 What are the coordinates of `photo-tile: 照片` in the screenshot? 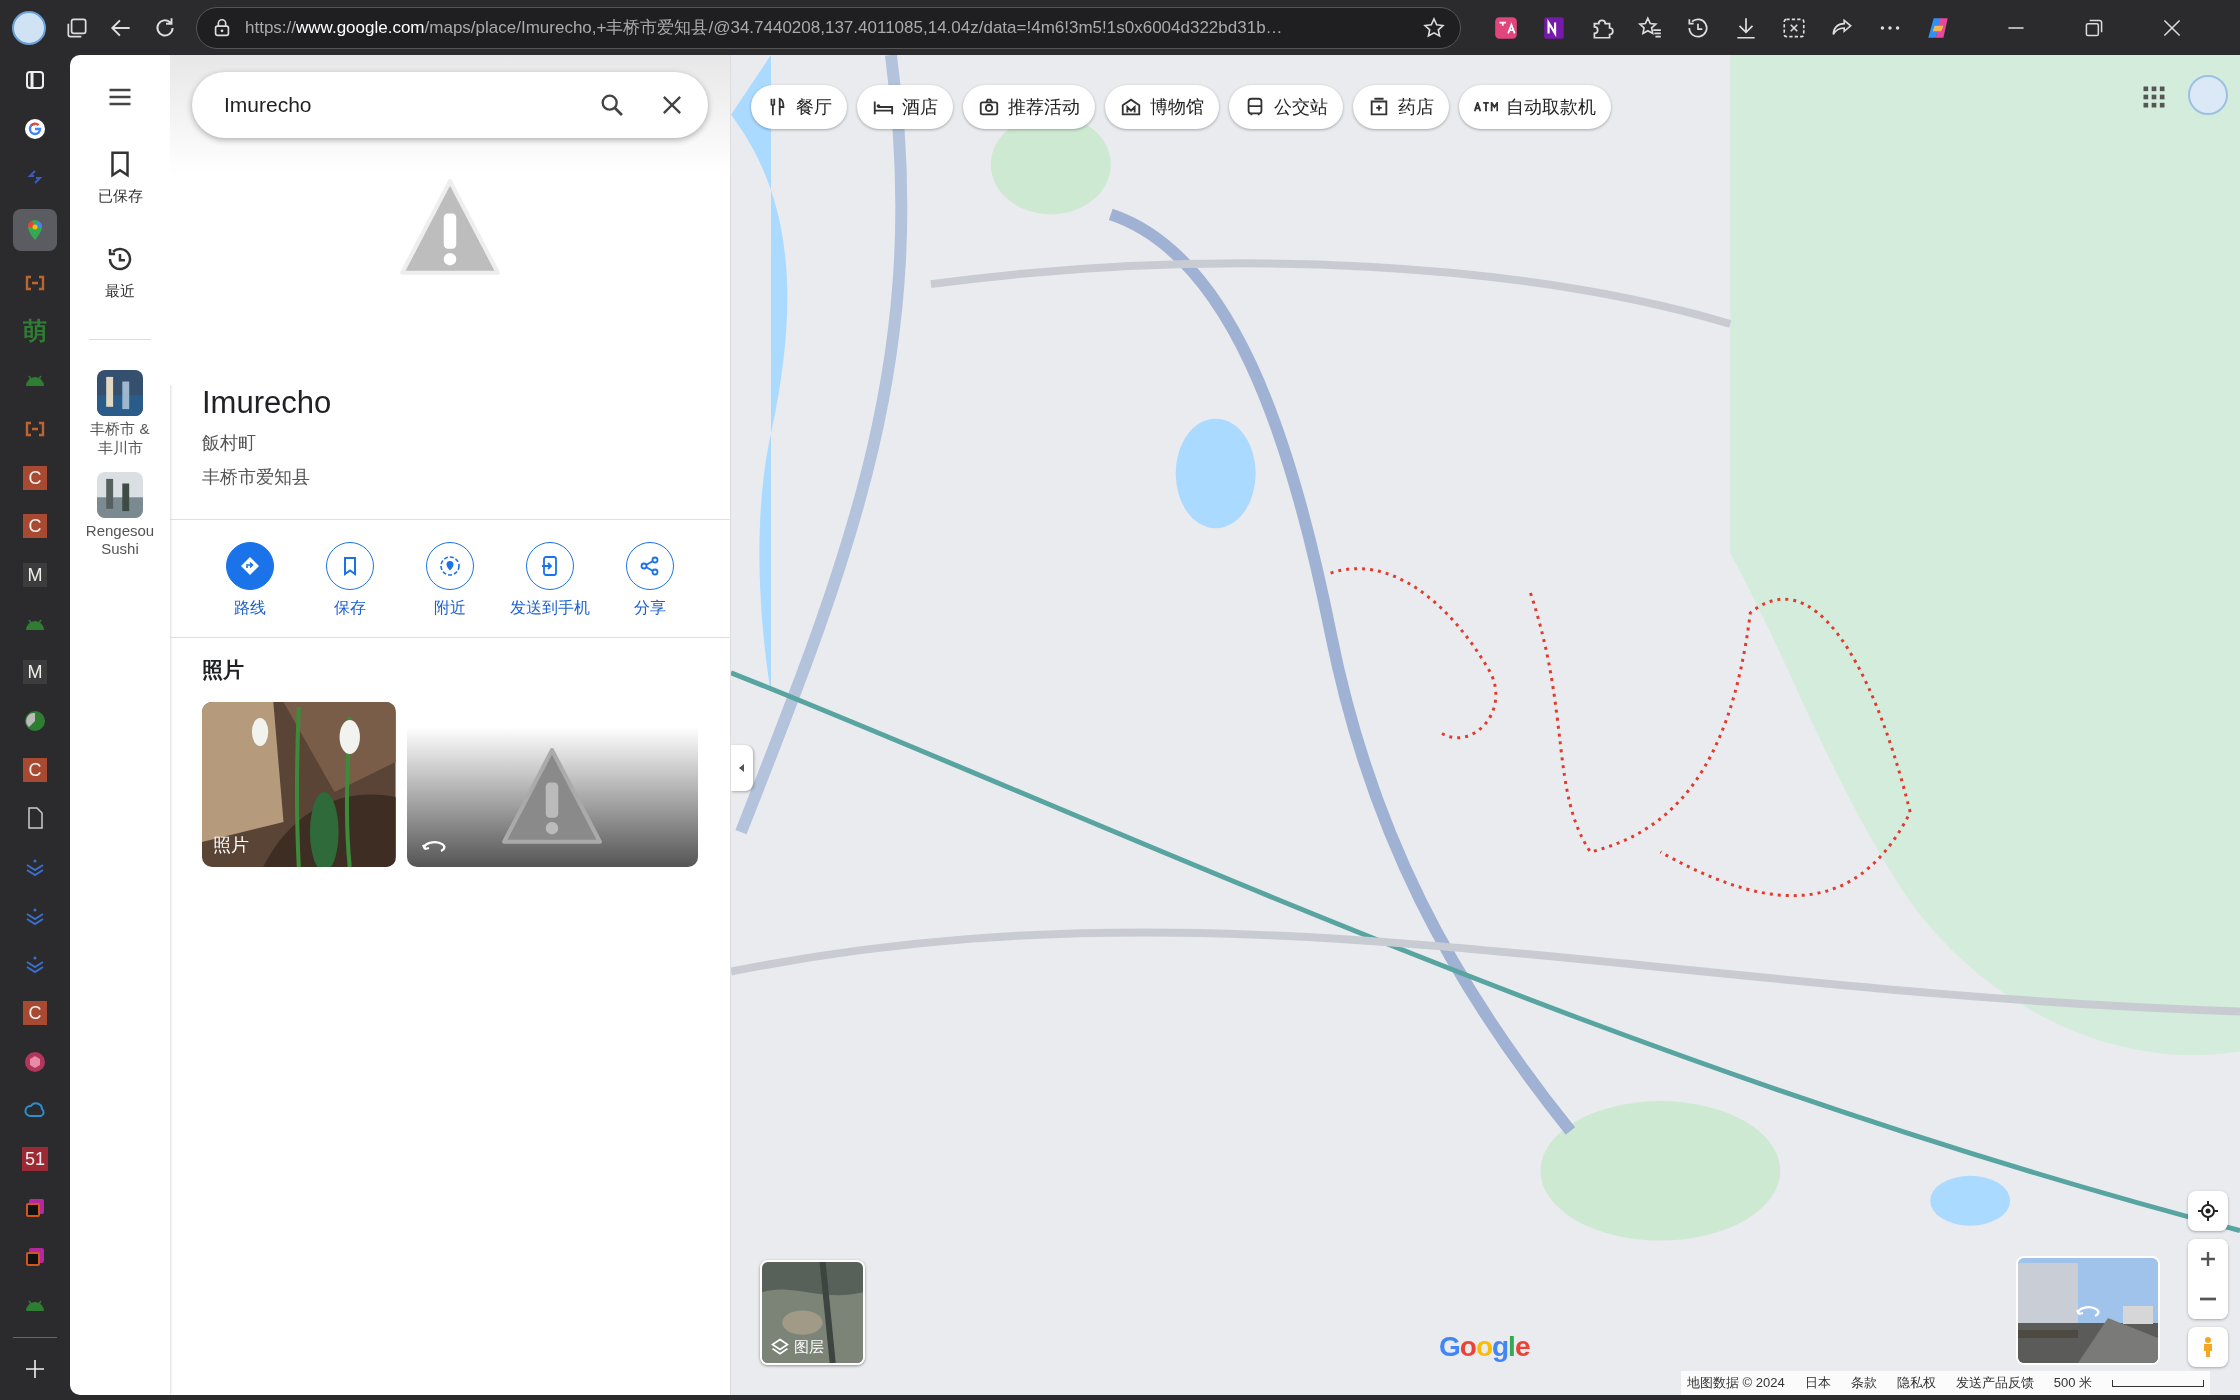 It's located at (299, 784).